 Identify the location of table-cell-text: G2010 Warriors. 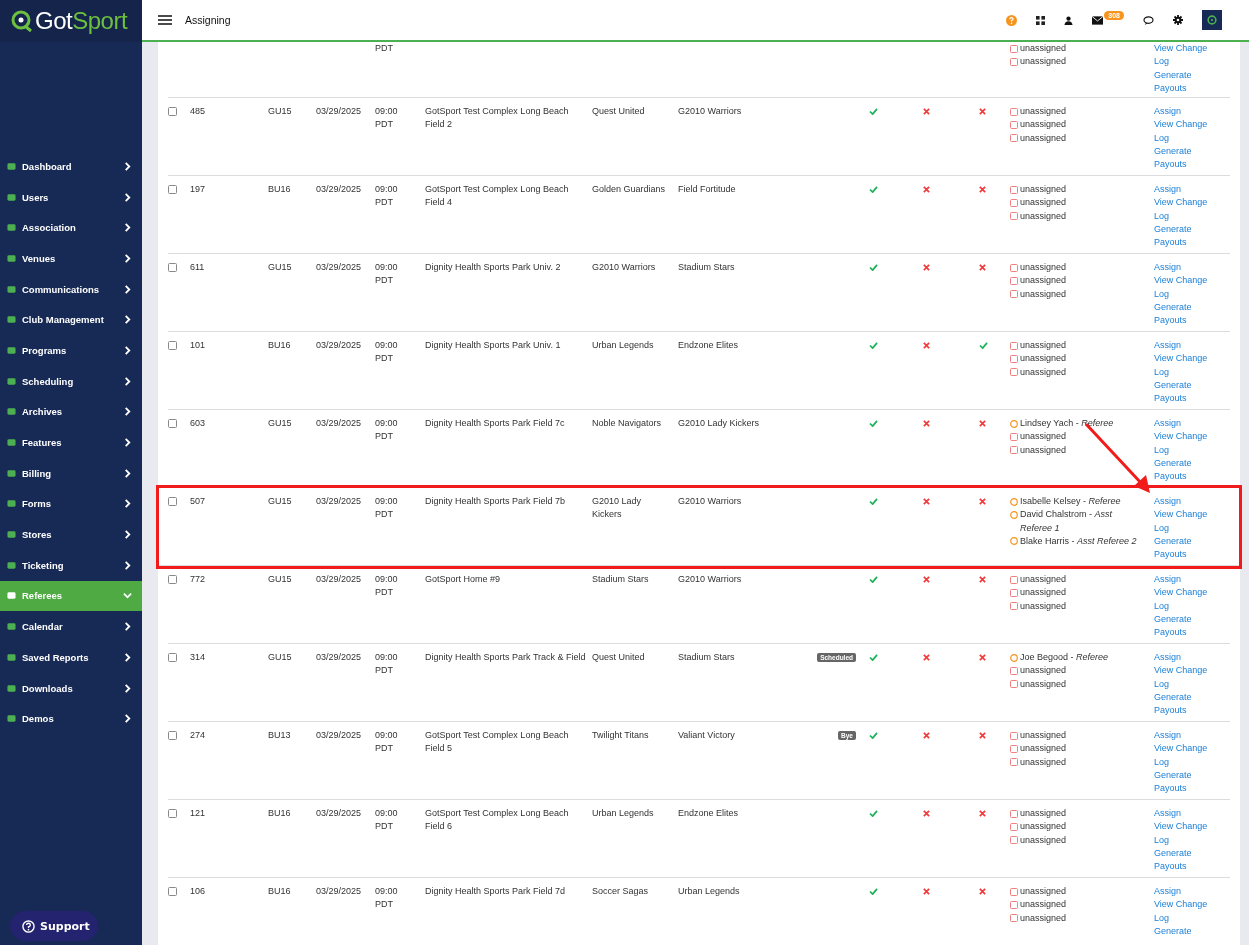
(710, 579).